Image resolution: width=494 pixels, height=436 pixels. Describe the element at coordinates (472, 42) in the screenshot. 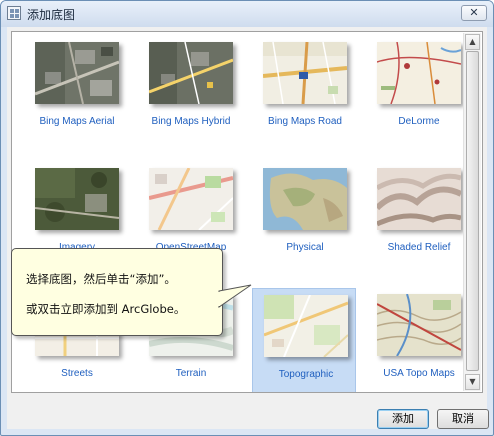

I see `scroll-up-arrow-icon: ▲` at that location.